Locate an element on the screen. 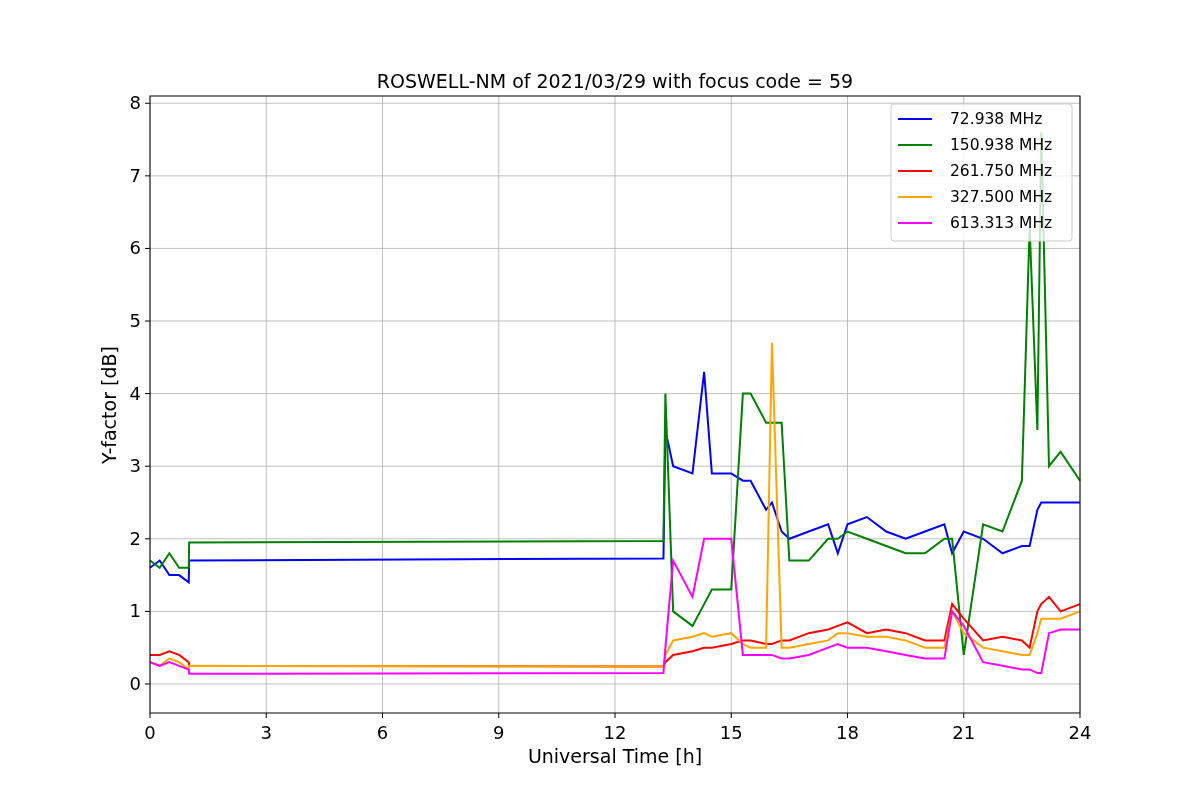 This screenshot has height=800, width=1200. legend-label: 150.938 MHz is located at coordinates (1001, 145).